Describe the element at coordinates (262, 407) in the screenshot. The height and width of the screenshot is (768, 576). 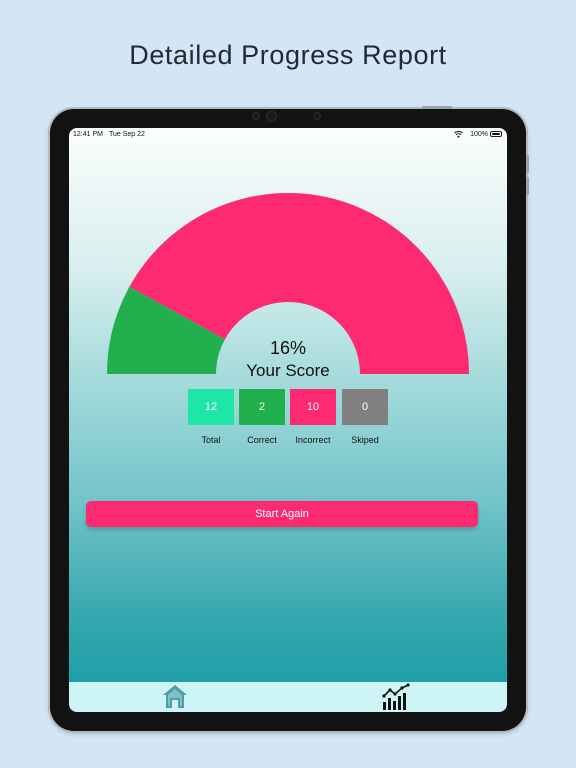
I see `stat-correct-box: 2` at that location.